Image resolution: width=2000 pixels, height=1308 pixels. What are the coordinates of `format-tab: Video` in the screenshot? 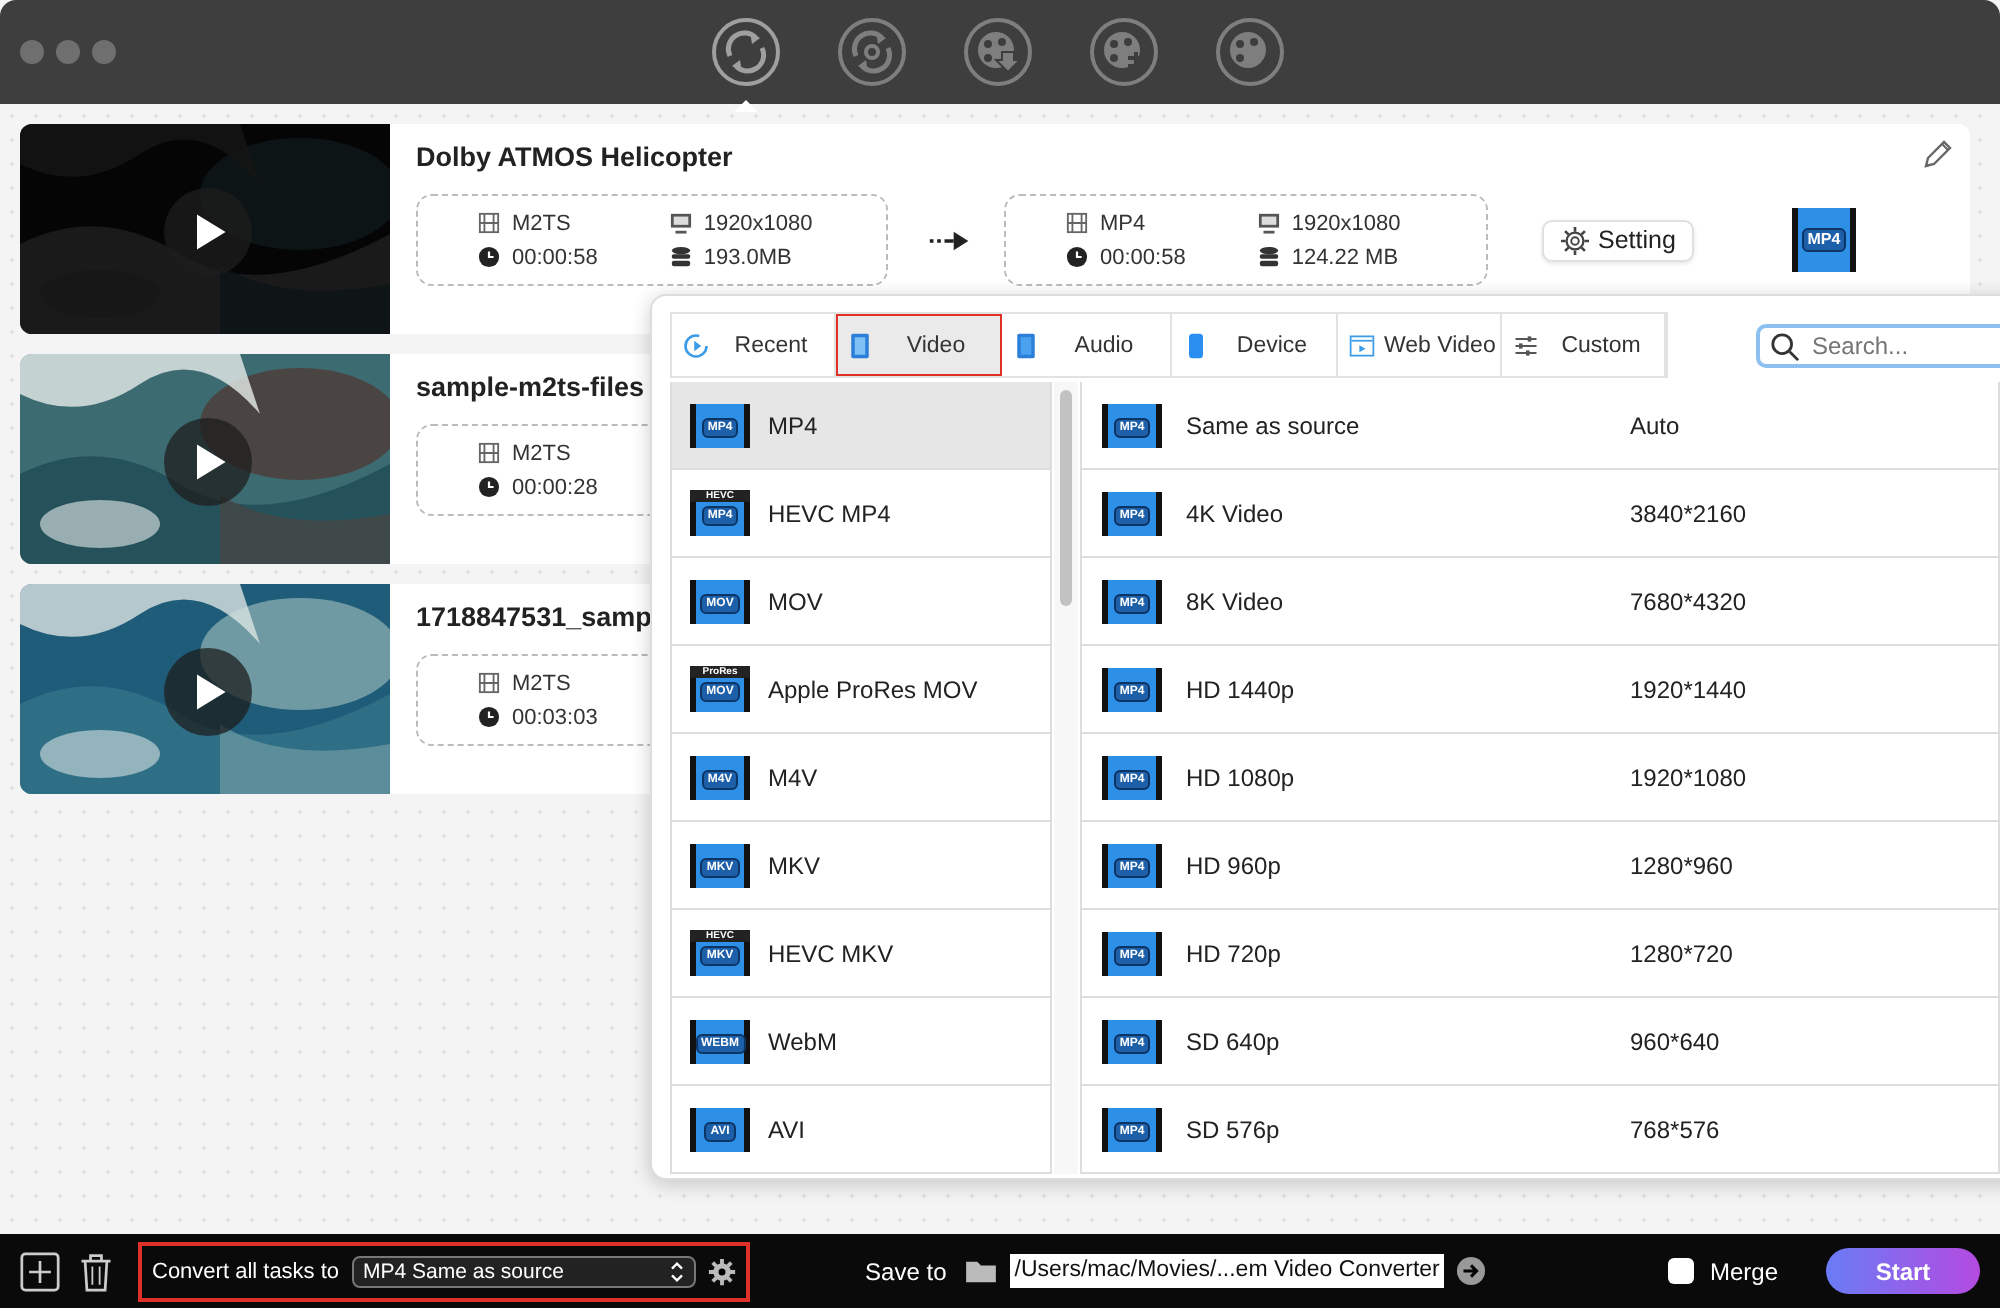 It's located at (919, 345).